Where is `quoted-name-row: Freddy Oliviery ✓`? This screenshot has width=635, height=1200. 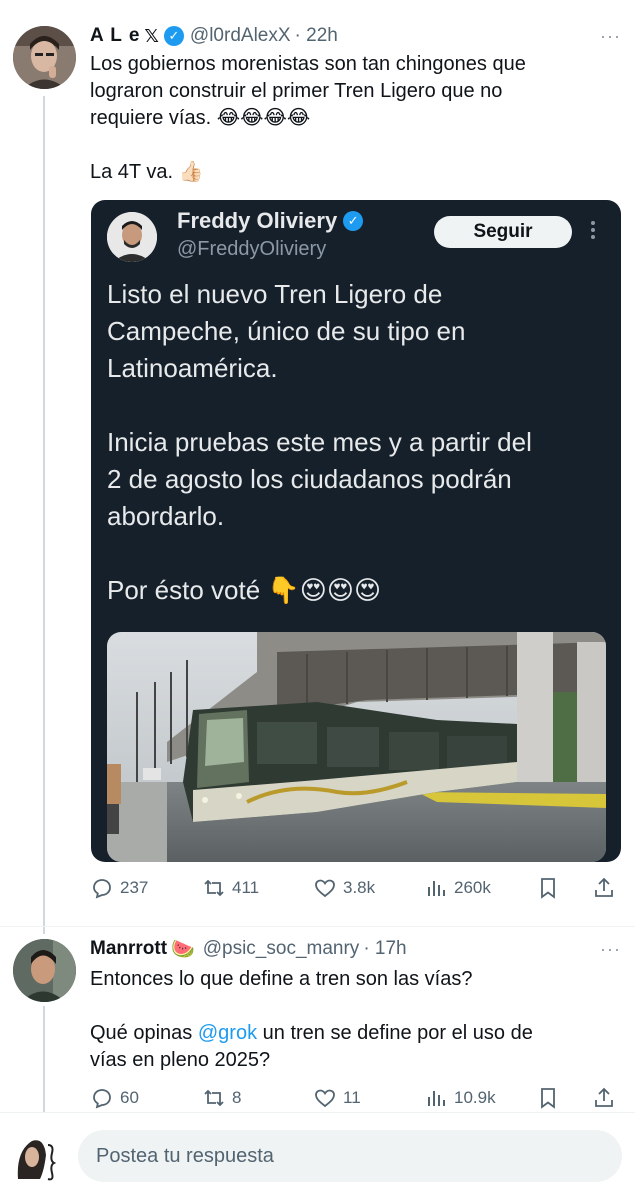 quoted-name-row: Freddy Oliviery ✓ is located at coordinates (273, 221).